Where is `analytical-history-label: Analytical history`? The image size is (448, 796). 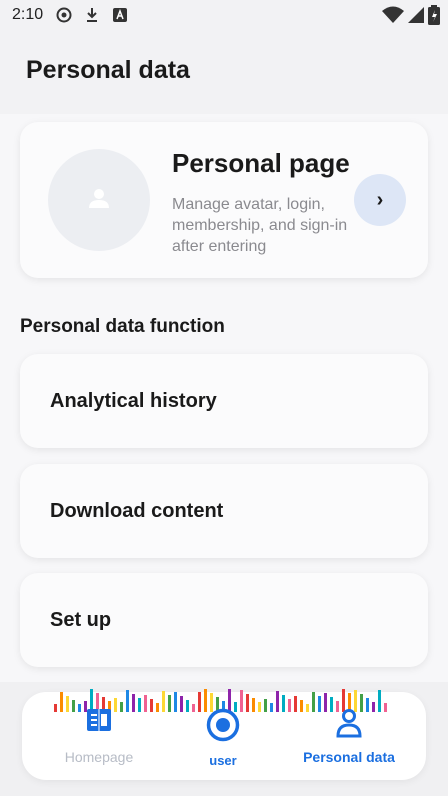 analytical-history-label: Analytical history is located at coordinates (133, 401).